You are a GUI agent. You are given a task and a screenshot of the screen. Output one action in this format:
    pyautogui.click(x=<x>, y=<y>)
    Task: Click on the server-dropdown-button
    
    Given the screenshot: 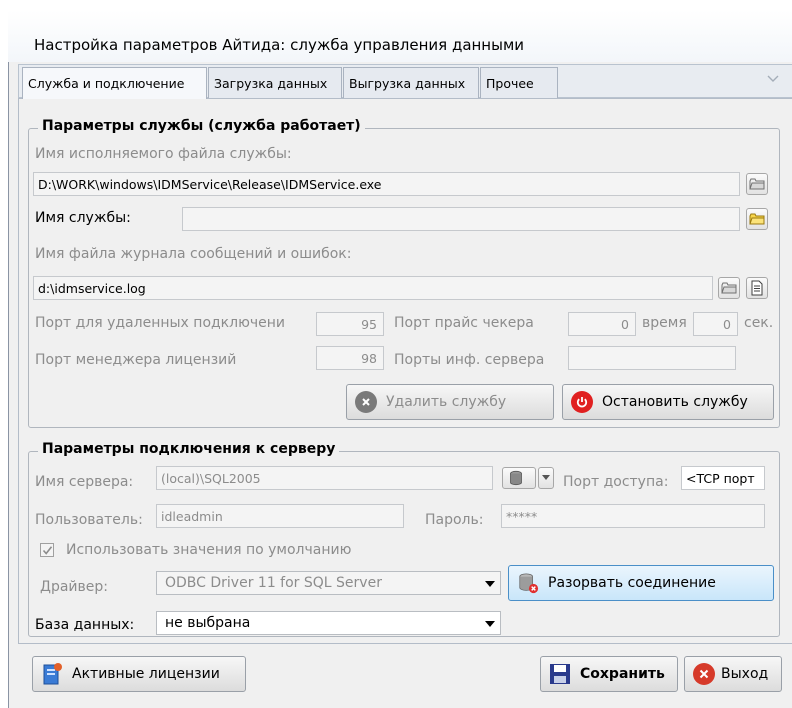 What is the action you would take?
    pyautogui.click(x=546, y=478)
    